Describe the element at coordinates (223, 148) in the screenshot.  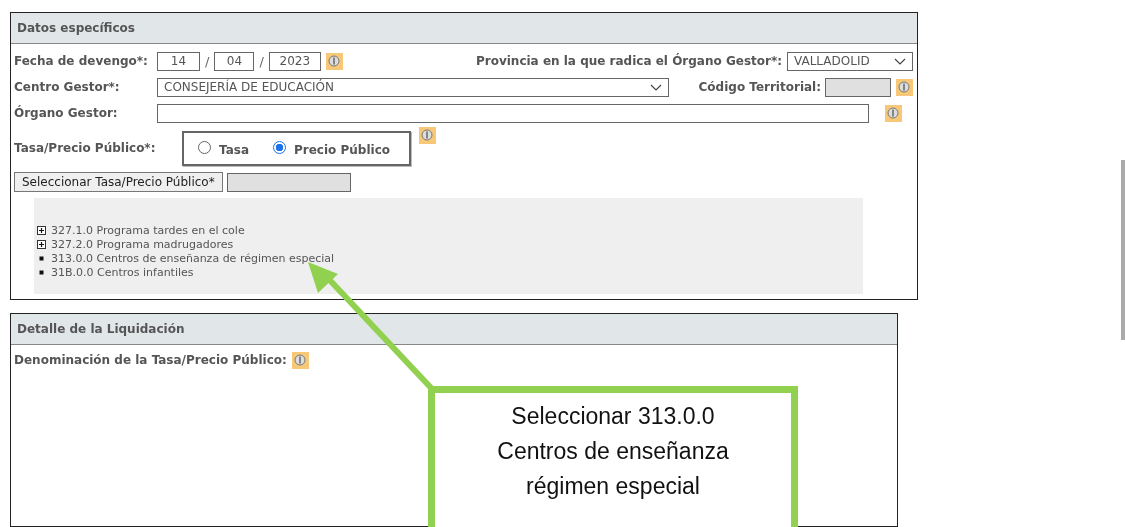
I see `radio-option: Tasa` at that location.